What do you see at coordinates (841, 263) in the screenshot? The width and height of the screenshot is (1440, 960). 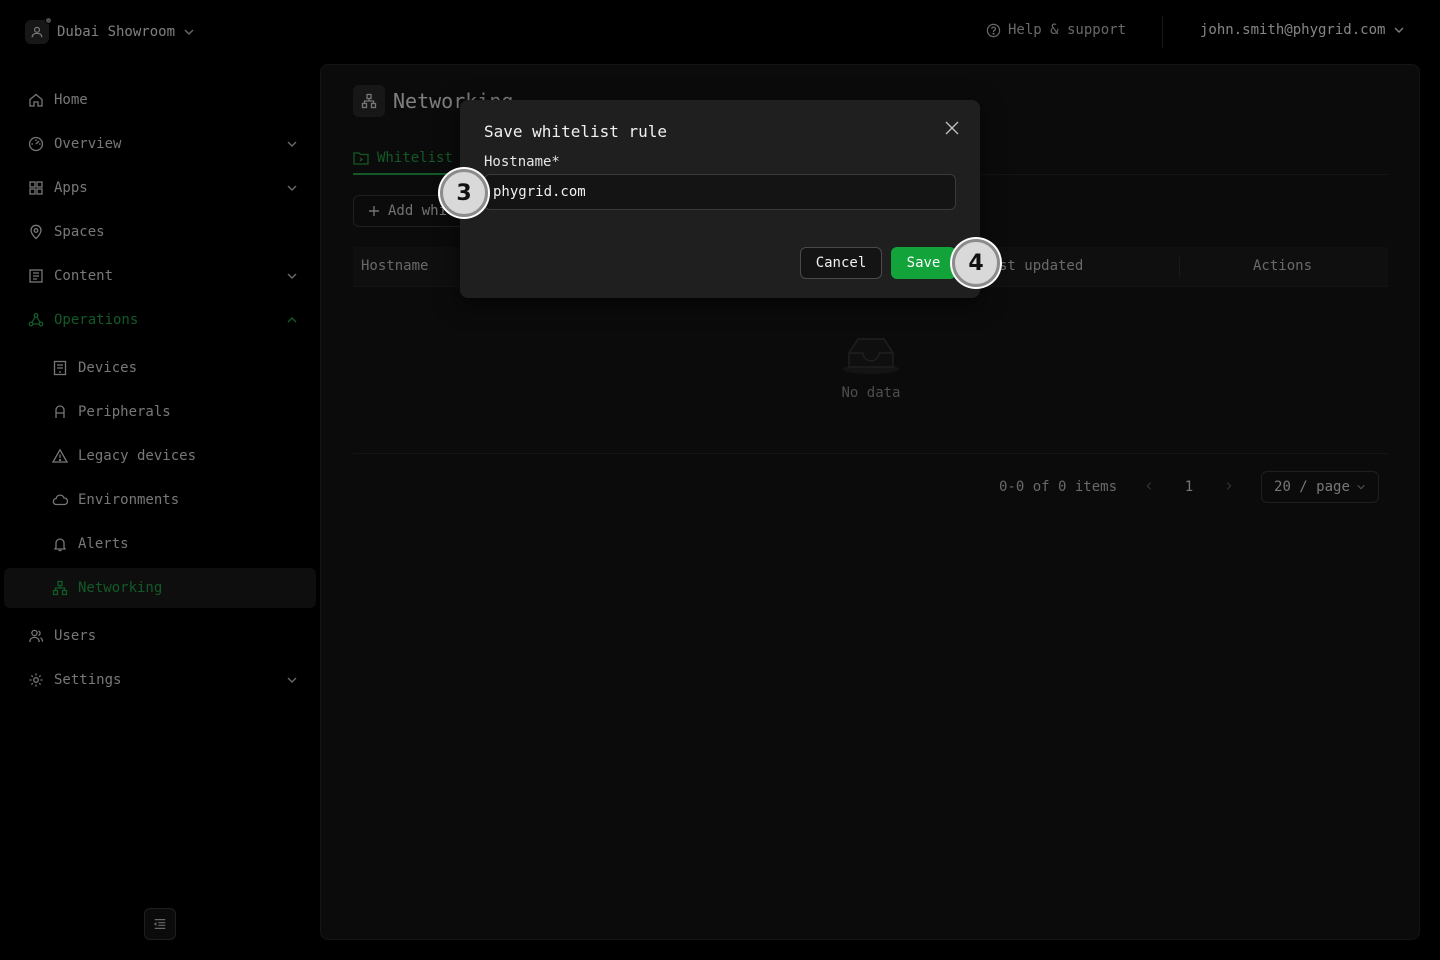 I see `cancel-button: Cancel` at bounding box center [841, 263].